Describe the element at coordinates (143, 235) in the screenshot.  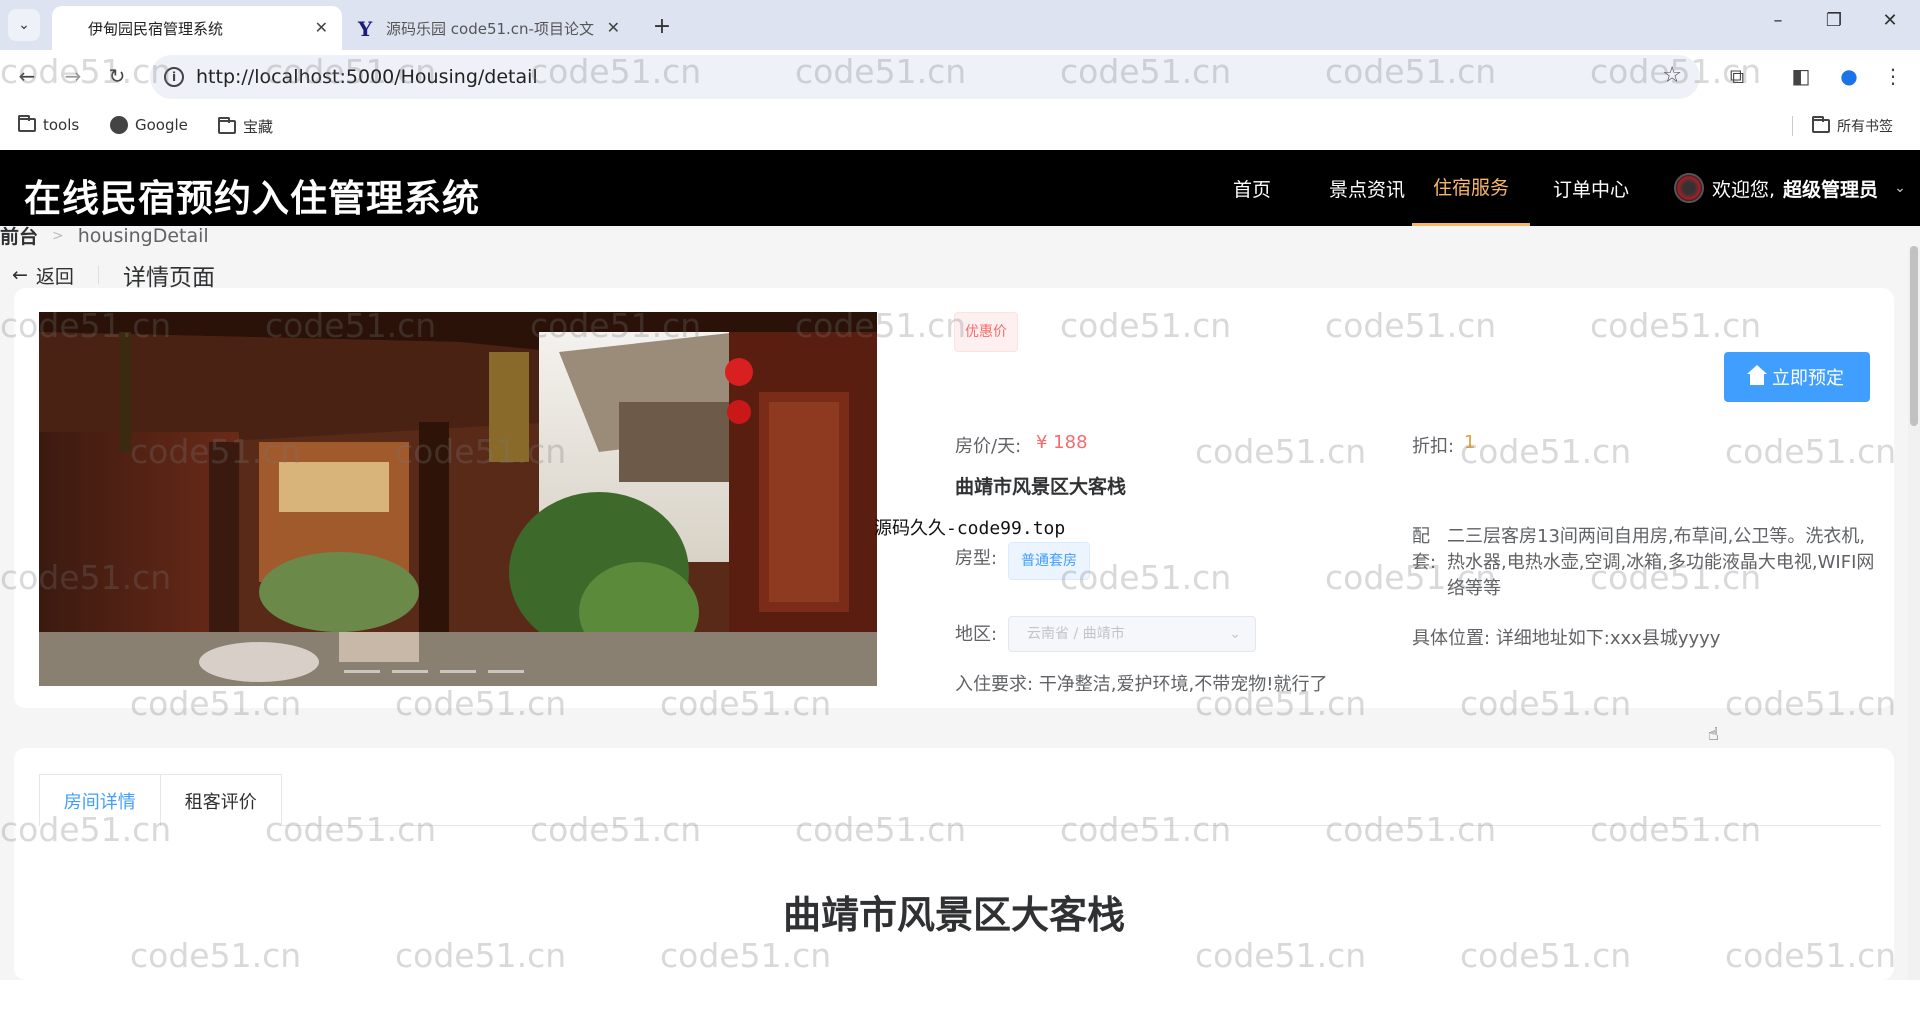
I see `breadcrumb-current: housingDetail` at that location.